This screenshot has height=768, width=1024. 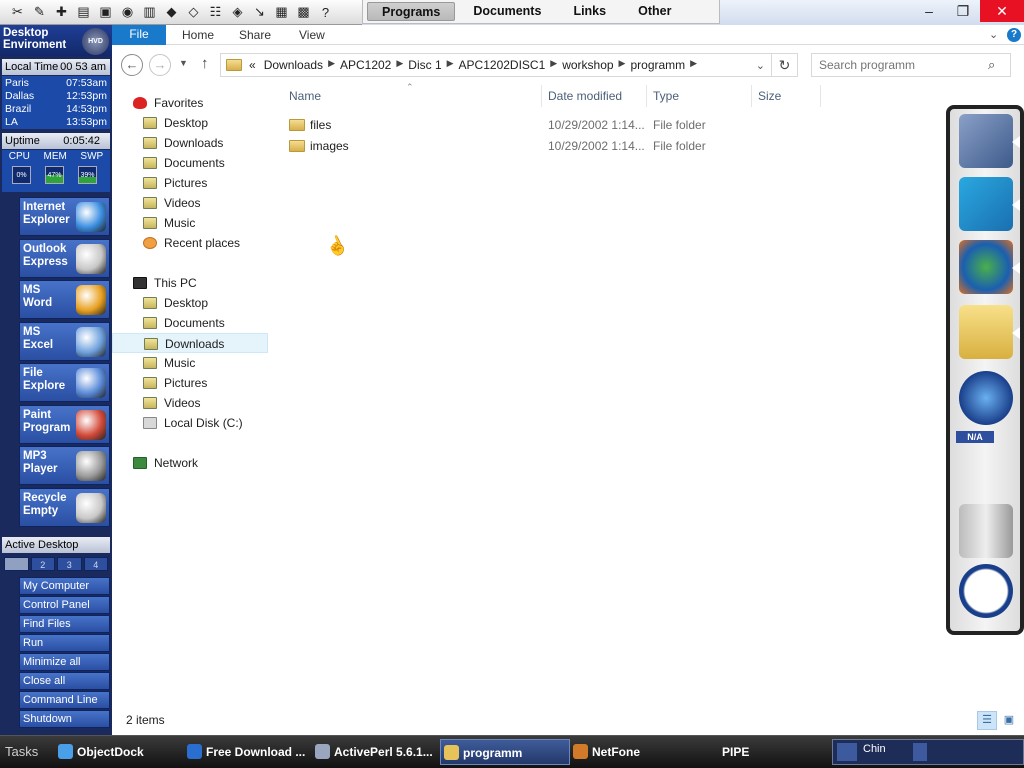 What do you see at coordinates (127, 12) in the screenshot?
I see `camera-icon: ◉` at bounding box center [127, 12].